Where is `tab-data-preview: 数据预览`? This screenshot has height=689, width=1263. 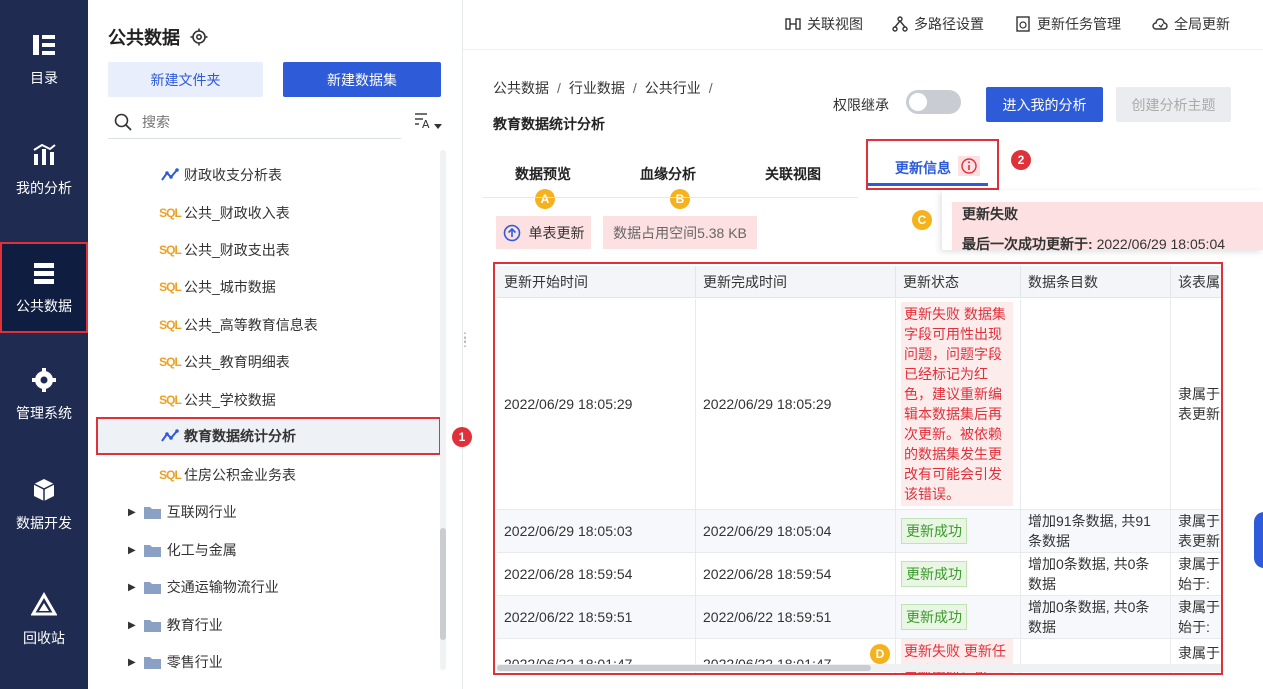 tab-data-preview: 数据预览 is located at coordinates (543, 174).